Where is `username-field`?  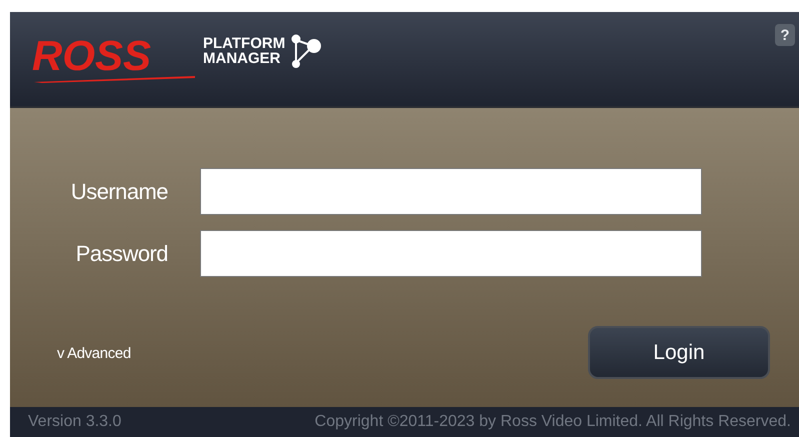
username-field is located at coordinates (451, 191).